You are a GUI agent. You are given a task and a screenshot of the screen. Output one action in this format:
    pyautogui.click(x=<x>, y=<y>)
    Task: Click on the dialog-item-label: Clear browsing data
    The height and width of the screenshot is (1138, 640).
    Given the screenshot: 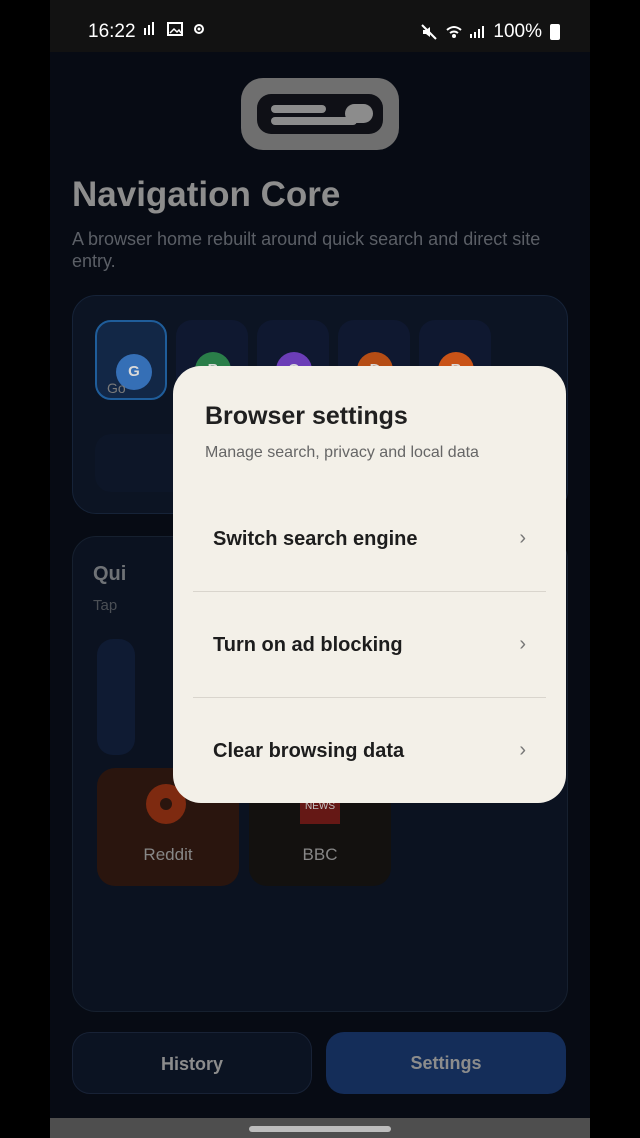 What is the action you would take?
    pyautogui.click(x=309, y=751)
    